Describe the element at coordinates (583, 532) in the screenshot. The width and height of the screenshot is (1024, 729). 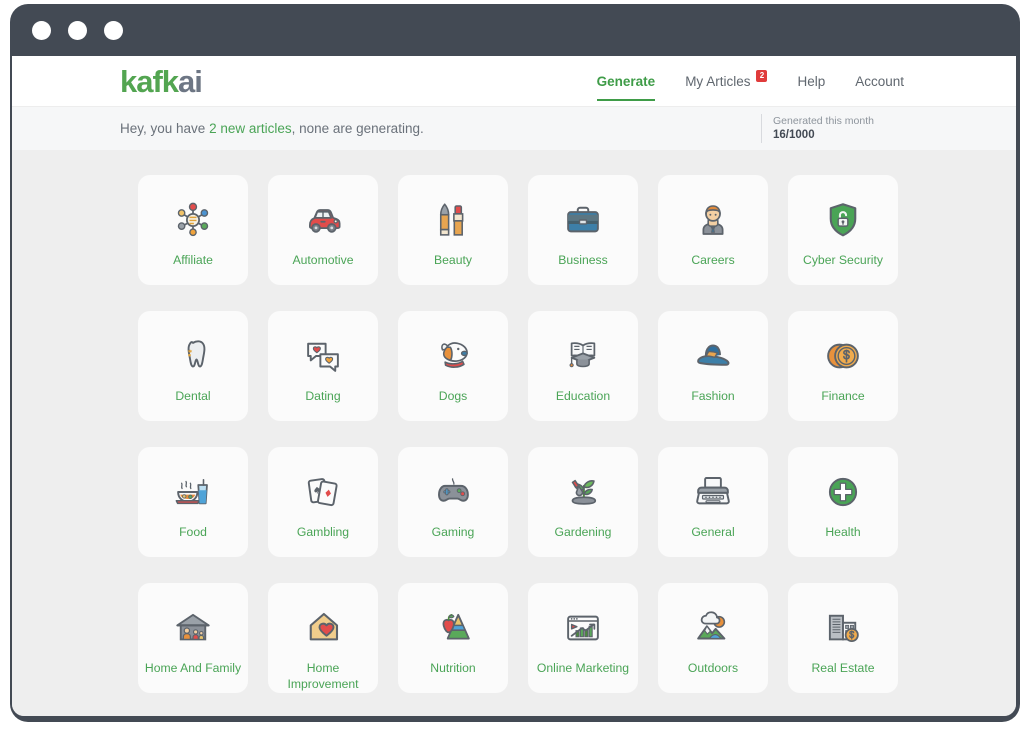
I see `category-label: Gardening` at that location.